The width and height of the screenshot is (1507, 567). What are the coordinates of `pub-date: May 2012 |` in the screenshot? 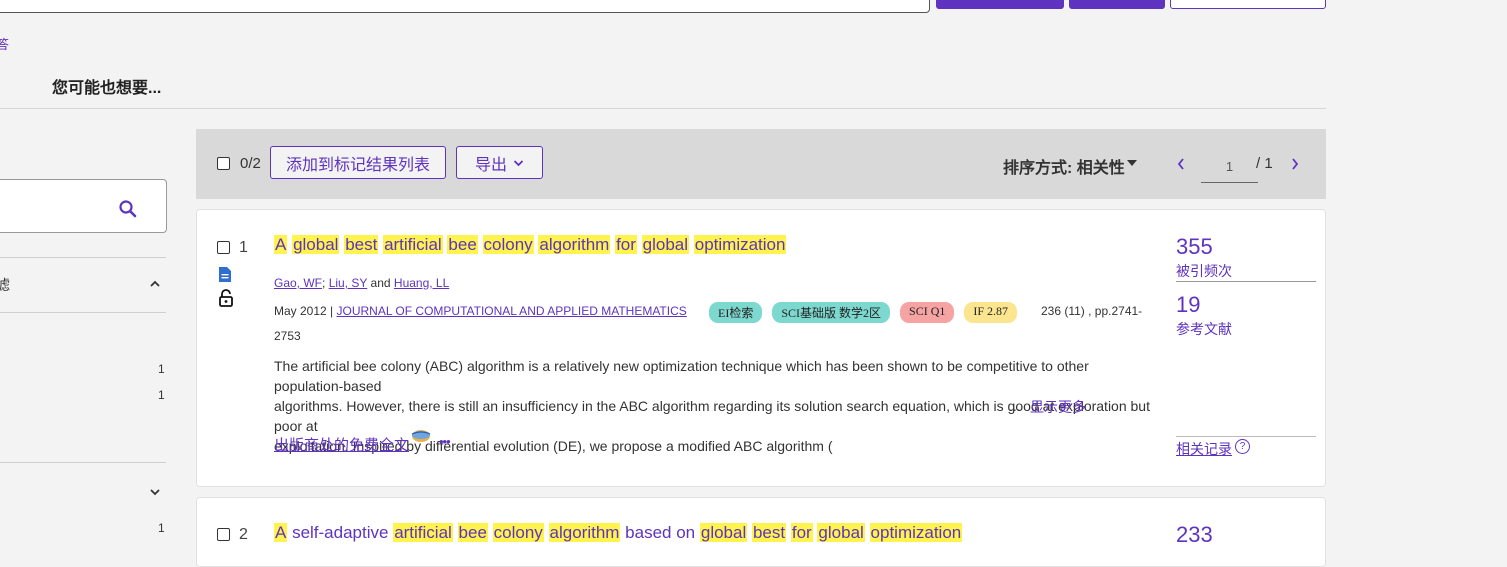 It's located at (304, 311).